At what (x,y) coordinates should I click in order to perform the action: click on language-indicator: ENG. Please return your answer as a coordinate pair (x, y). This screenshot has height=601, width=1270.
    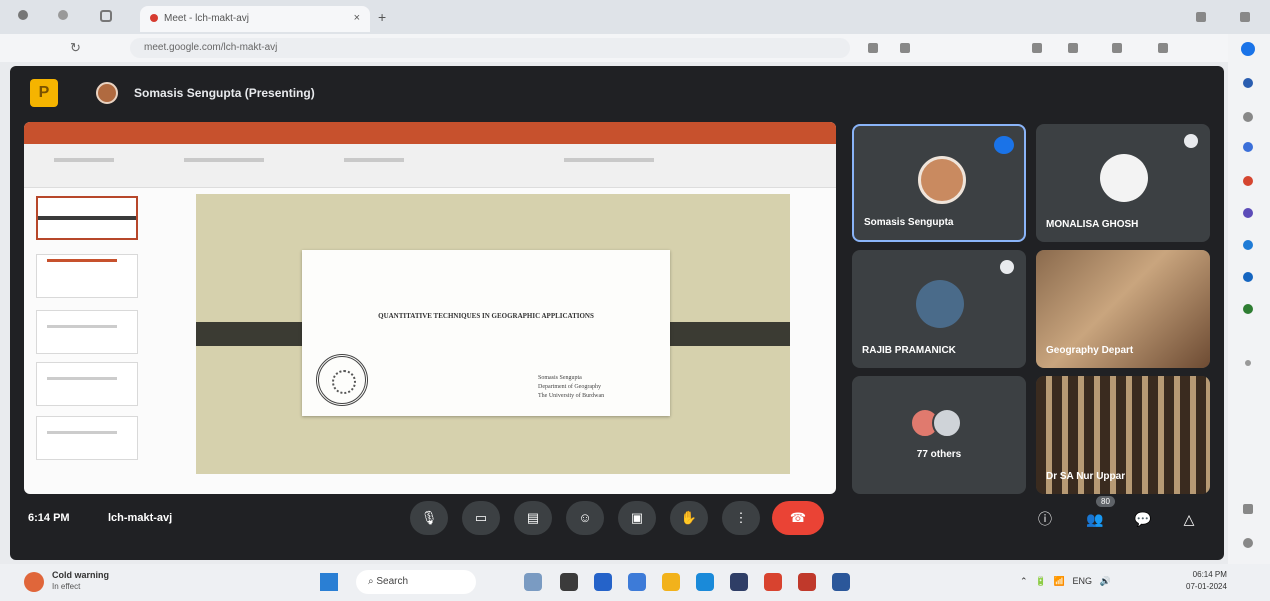
    Looking at the image, I should click on (1082, 581).